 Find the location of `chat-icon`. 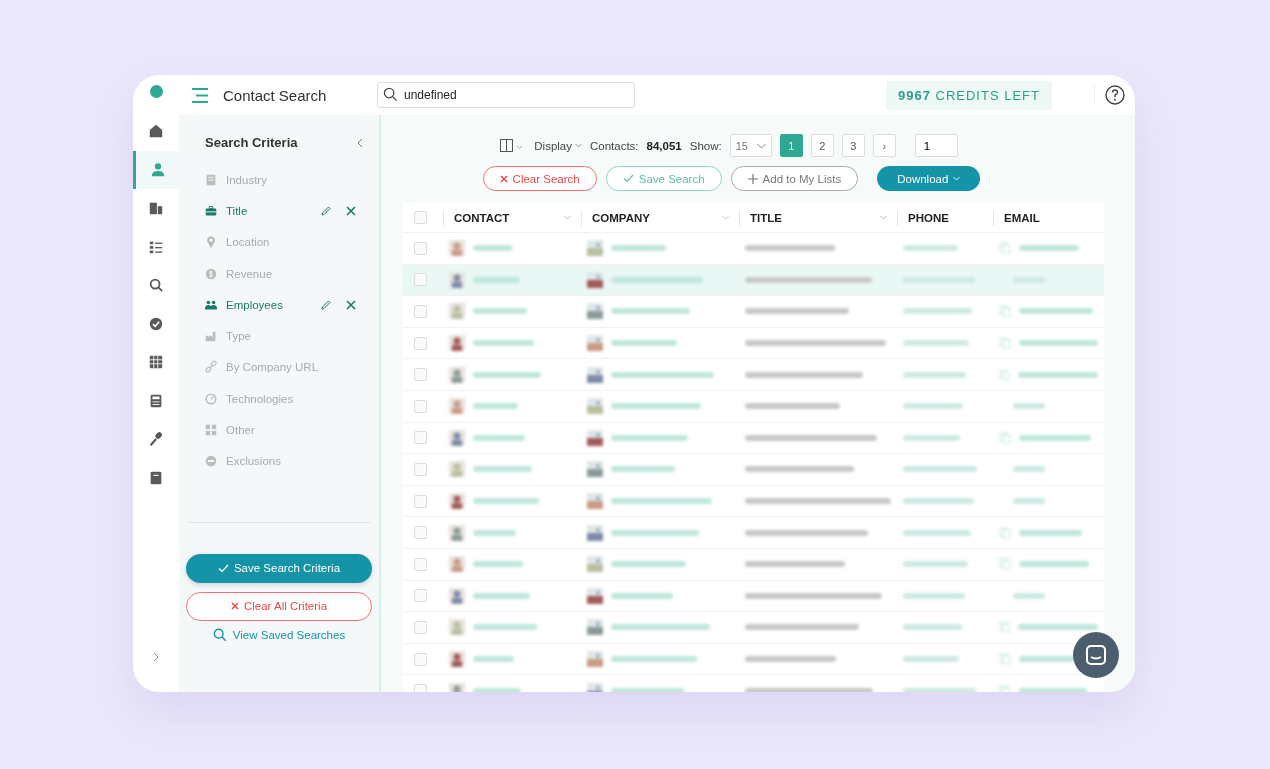

chat-icon is located at coordinates (1096, 655).